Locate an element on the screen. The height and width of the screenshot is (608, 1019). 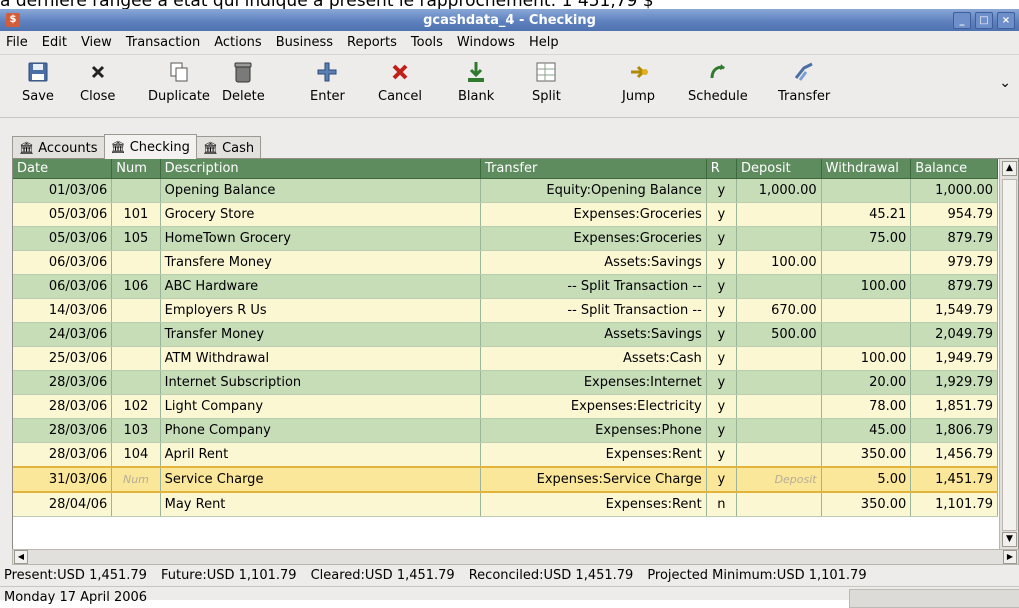
row-transfer: Expenses:Service Charge is located at coordinates (593, 479).